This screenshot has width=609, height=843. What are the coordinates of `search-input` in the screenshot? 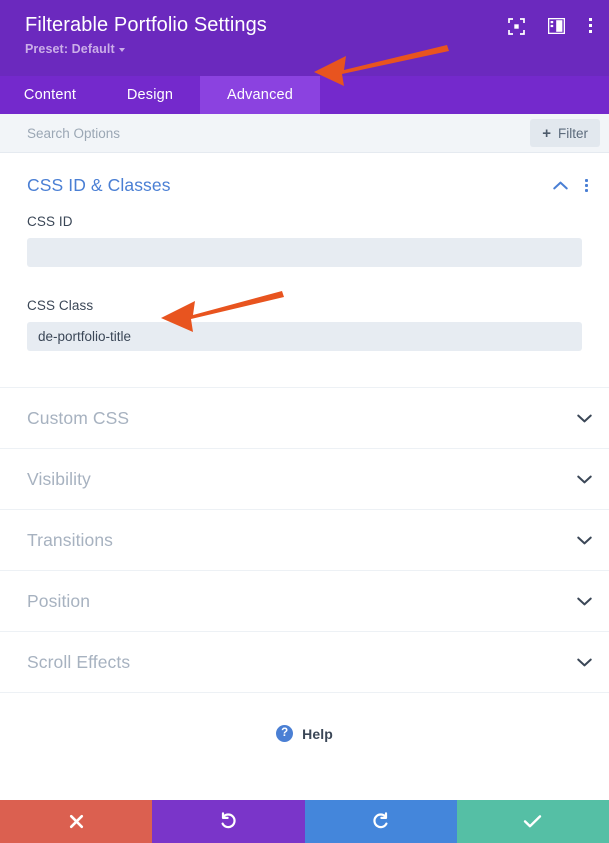 It's located at (279, 133).